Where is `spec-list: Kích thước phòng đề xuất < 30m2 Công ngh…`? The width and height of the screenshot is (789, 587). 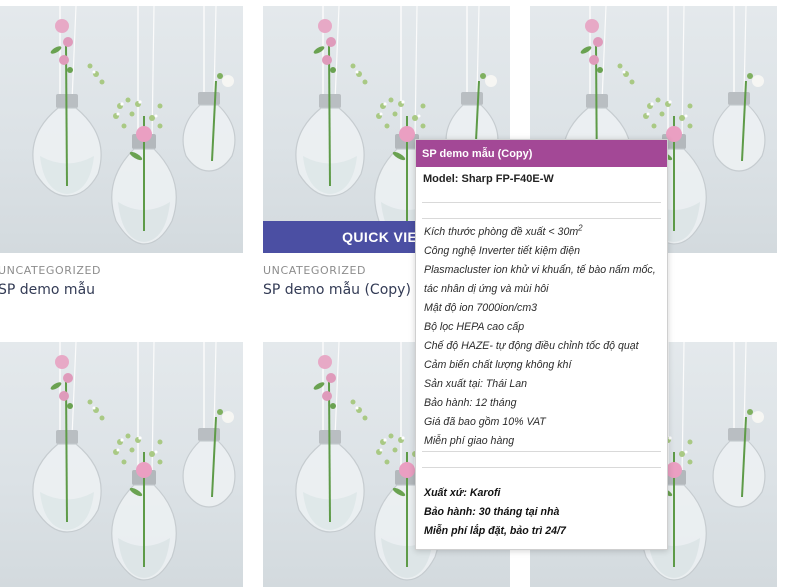
spec-list: Kích thước phòng đề xuất < 30m2 Công ngh… is located at coordinates (543, 337).